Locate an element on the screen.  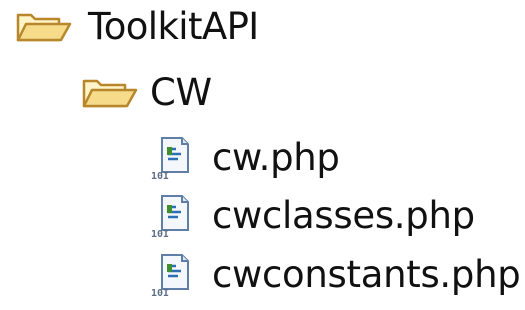
tree-item-label: cw.php is located at coordinates (276, 157).